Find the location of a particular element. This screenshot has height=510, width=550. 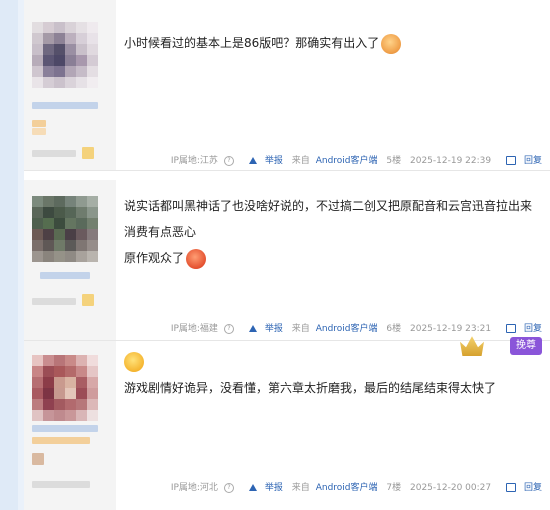

support-badge-label: 挽尊 is located at coordinates (526, 345).